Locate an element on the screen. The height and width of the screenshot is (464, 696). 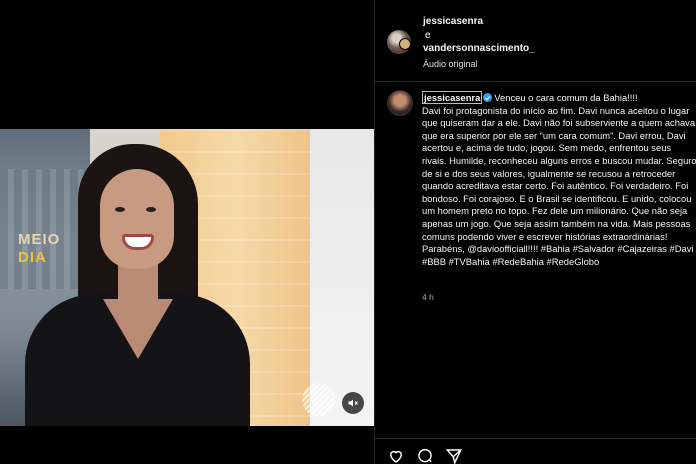
share-button is located at coordinates (454, 455).